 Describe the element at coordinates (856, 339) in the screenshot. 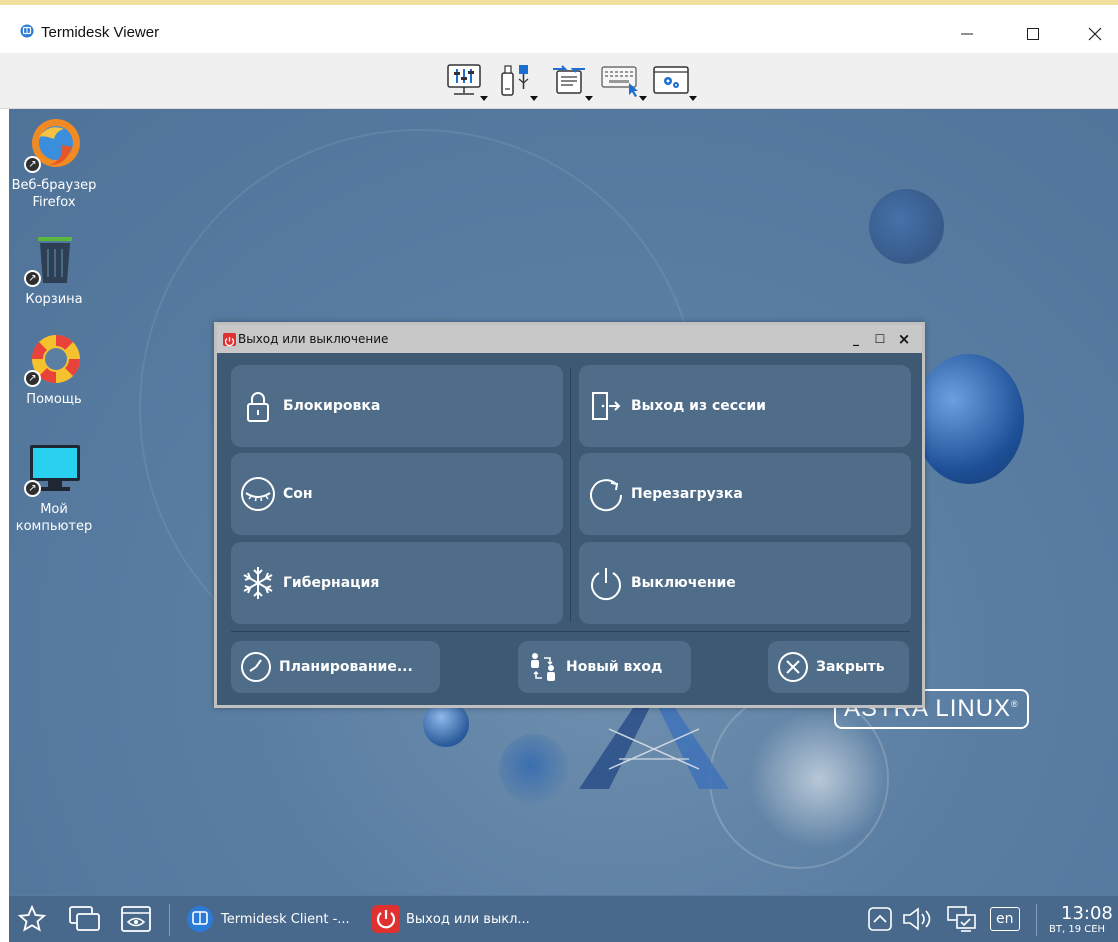

I see `dialog-minimize-button: _` at that location.